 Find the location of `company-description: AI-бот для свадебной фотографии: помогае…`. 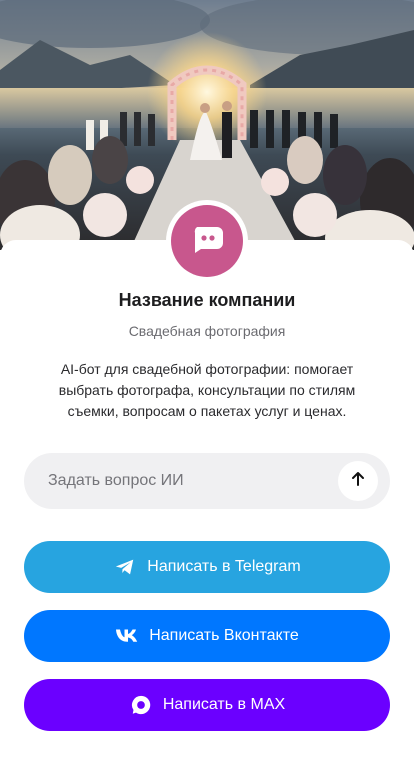

company-description: AI-бот для свадебной фотографии: помогае… is located at coordinates (207, 390).